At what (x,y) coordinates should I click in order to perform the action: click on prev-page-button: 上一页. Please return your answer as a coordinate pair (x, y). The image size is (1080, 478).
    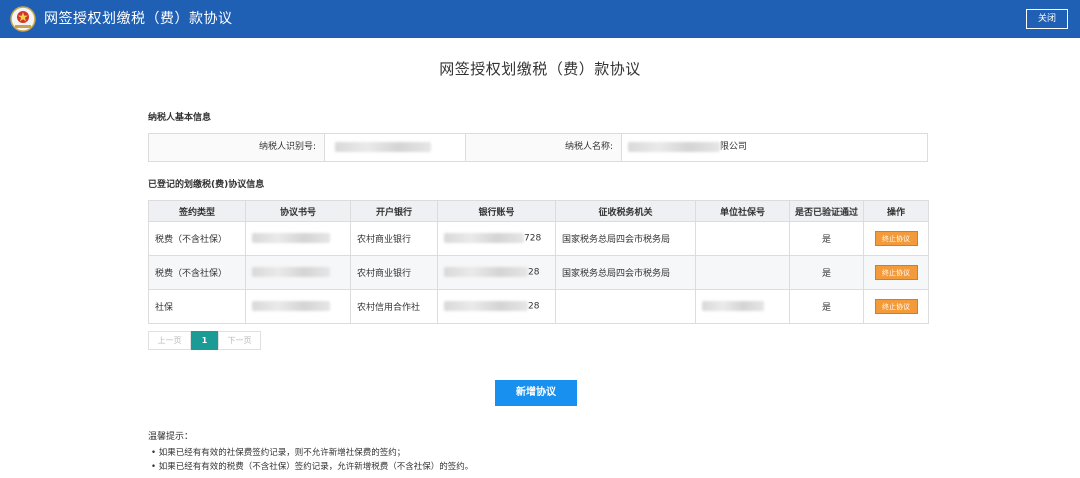
    Looking at the image, I should click on (169, 340).